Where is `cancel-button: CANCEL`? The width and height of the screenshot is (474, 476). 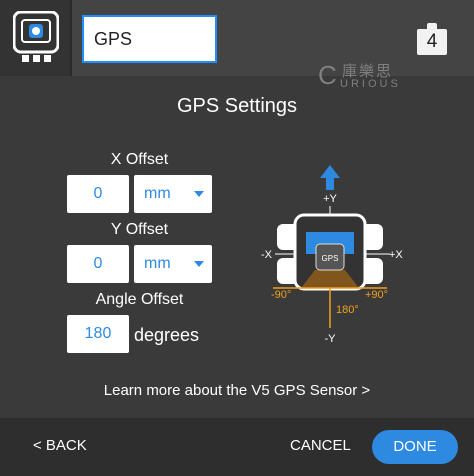
cancel-button: CANCEL is located at coordinates (320, 445).